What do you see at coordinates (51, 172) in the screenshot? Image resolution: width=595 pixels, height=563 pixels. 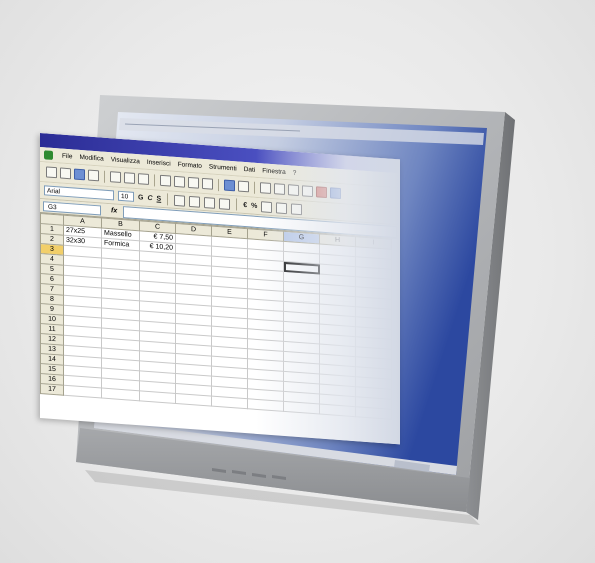 I see `new-icon` at bounding box center [51, 172].